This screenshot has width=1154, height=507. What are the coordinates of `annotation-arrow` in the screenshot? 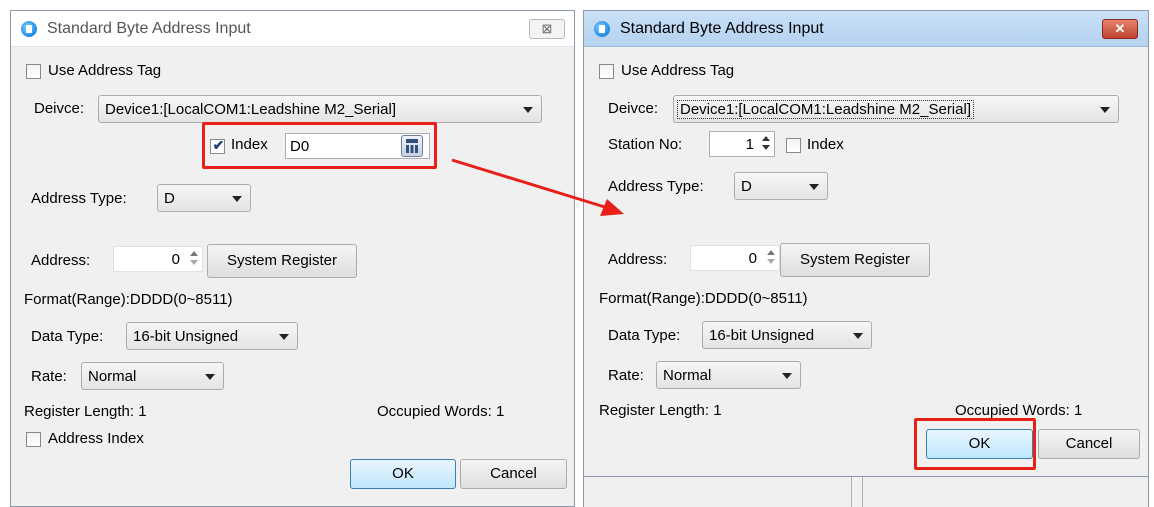 It's located at (537, 187).